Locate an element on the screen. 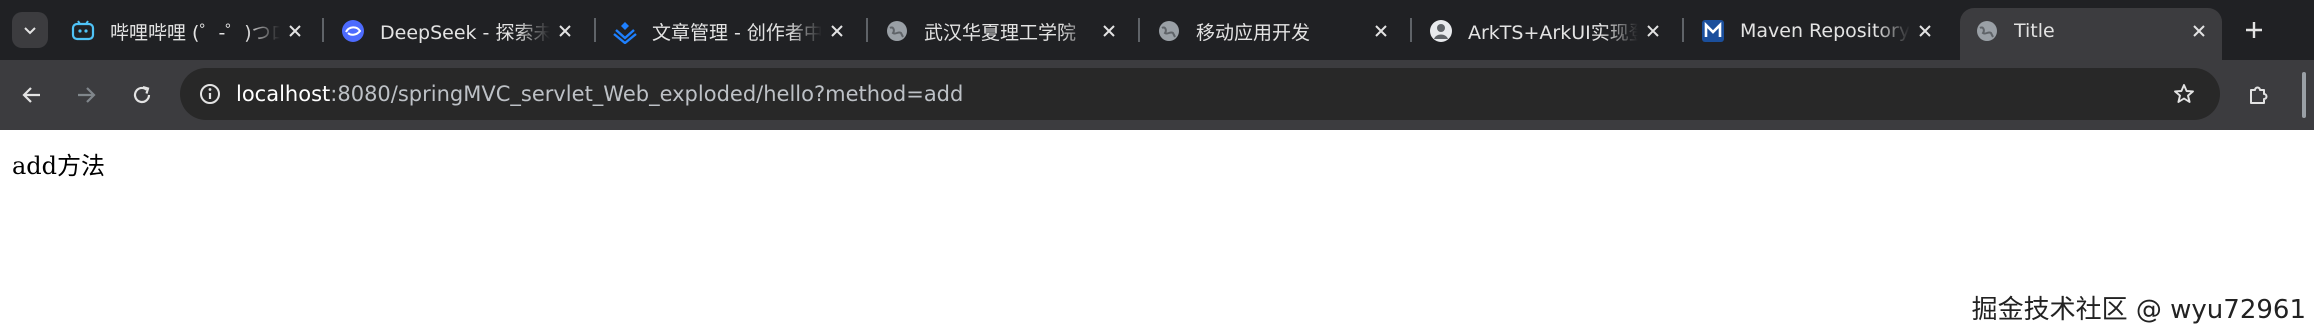 The width and height of the screenshot is (2314, 330). juejin-icon is located at coordinates (625, 31).